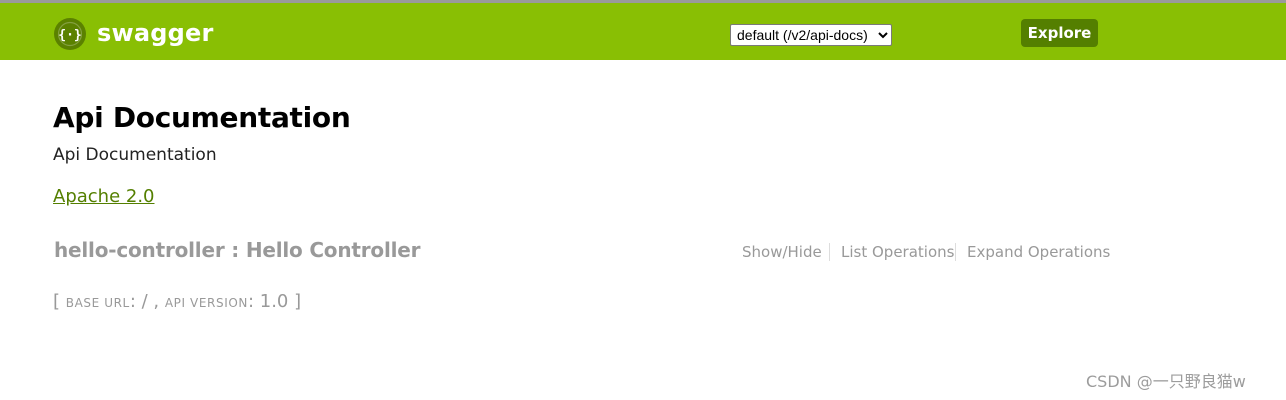 The image size is (1286, 400). Describe the element at coordinates (1059, 33) in the screenshot. I see `explore-button: Explore` at that location.